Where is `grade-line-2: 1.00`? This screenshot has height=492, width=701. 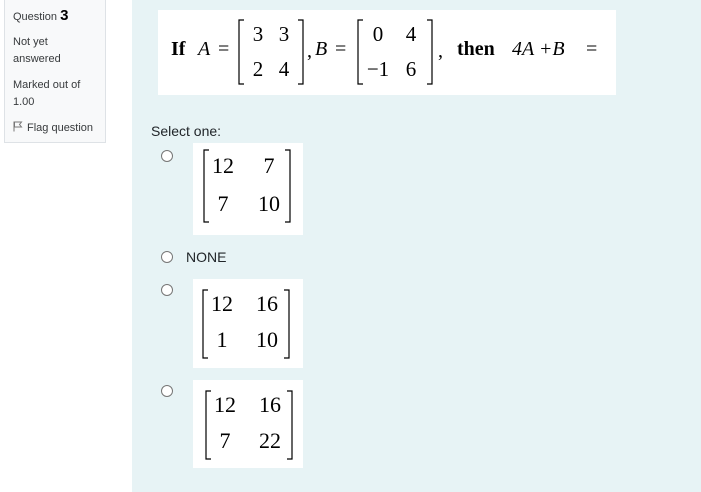 grade-line-2: 1.00 is located at coordinates (24, 102).